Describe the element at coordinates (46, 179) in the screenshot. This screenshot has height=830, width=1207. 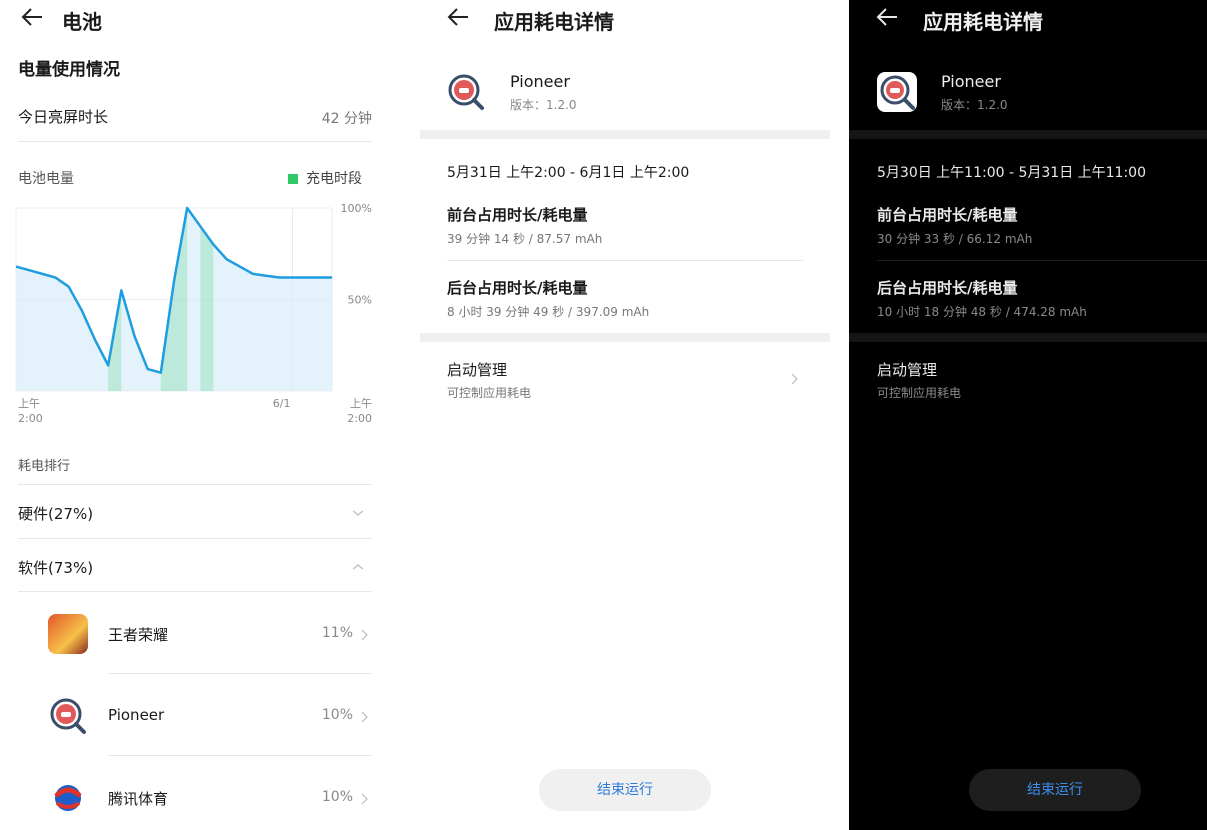
I see `battery-level-label: 电池电量` at that location.